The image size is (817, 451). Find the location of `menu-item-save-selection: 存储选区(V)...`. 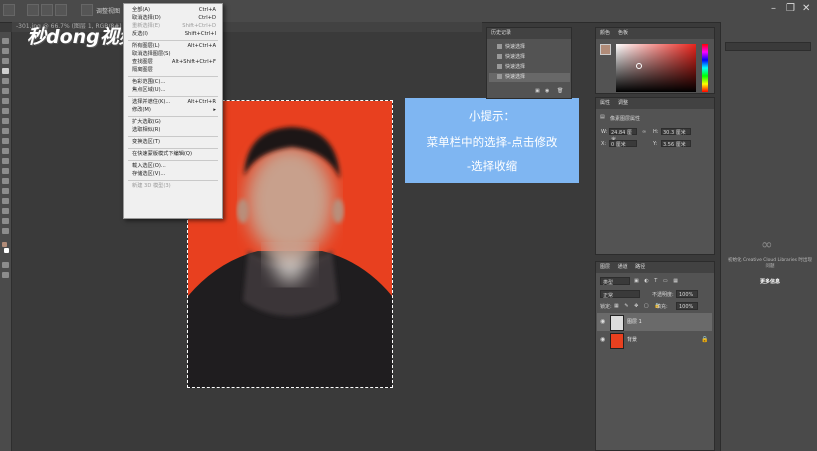

menu-item-save-selection: 存储选区(V)... is located at coordinates (173, 174).